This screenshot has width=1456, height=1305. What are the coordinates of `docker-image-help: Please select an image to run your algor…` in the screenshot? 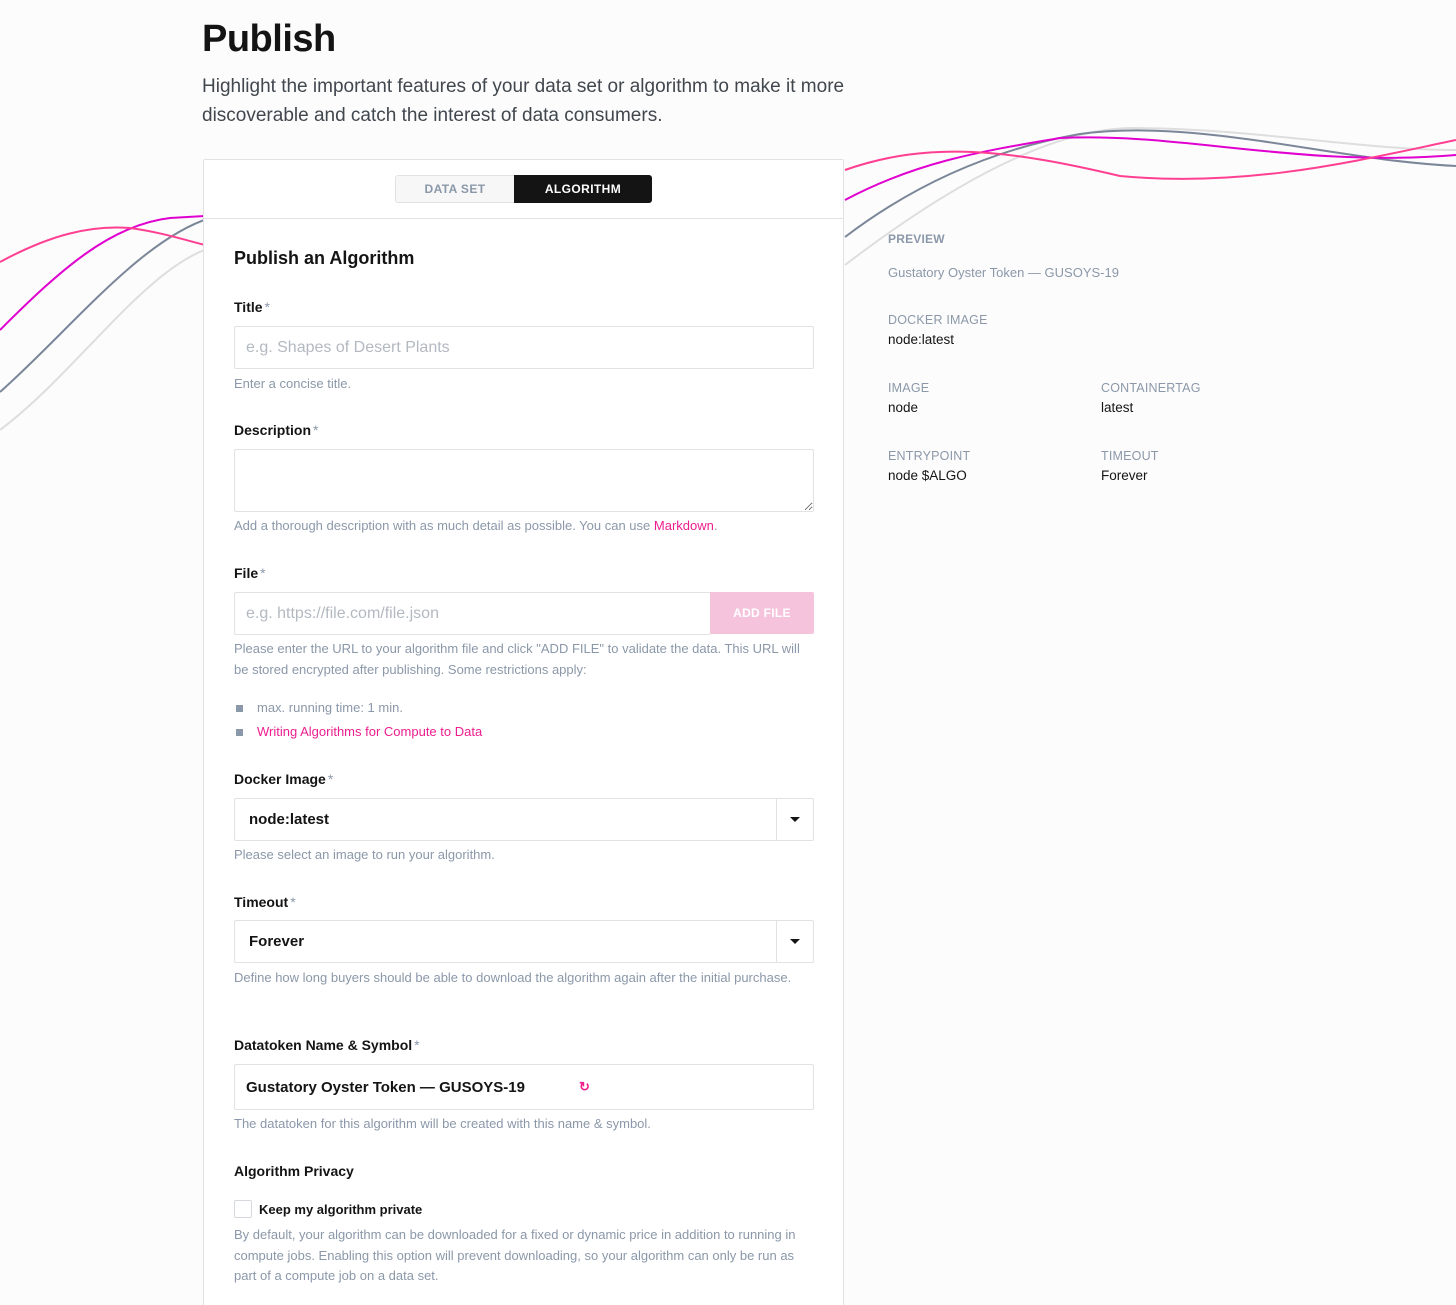 It's located at (364, 854).